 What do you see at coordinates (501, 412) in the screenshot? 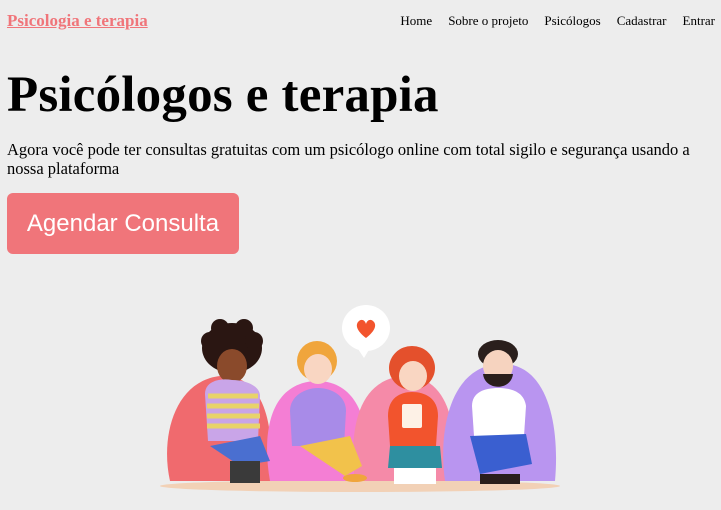
I see `person-bearded` at bounding box center [501, 412].